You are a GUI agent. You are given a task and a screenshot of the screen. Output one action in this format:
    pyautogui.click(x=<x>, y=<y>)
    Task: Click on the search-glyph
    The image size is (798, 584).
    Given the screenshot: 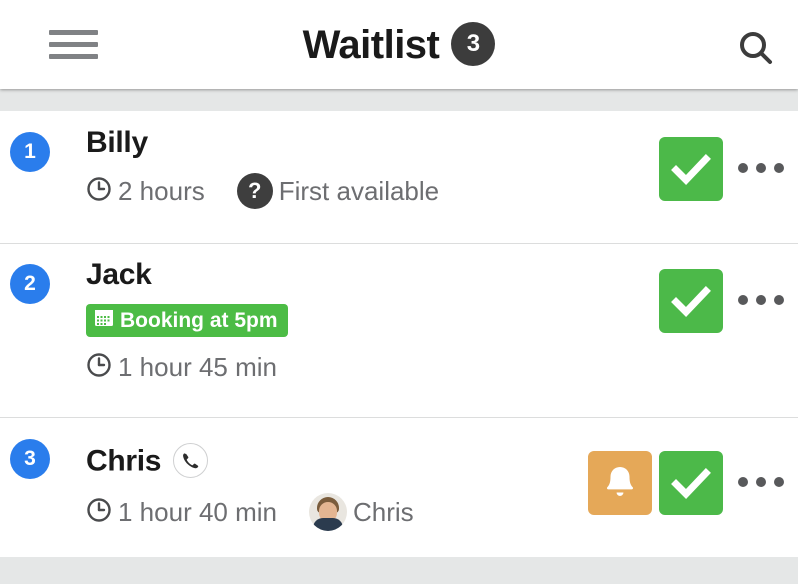 What is the action you would take?
    pyautogui.click(x=756, y=48)
    